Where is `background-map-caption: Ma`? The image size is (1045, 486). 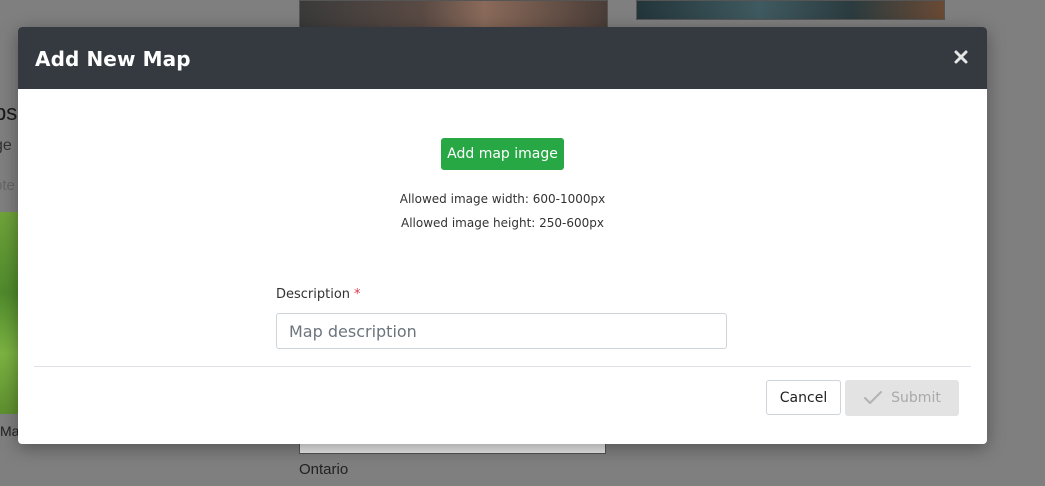
background-map-caption: Ma is located at coordinates (10, 431).